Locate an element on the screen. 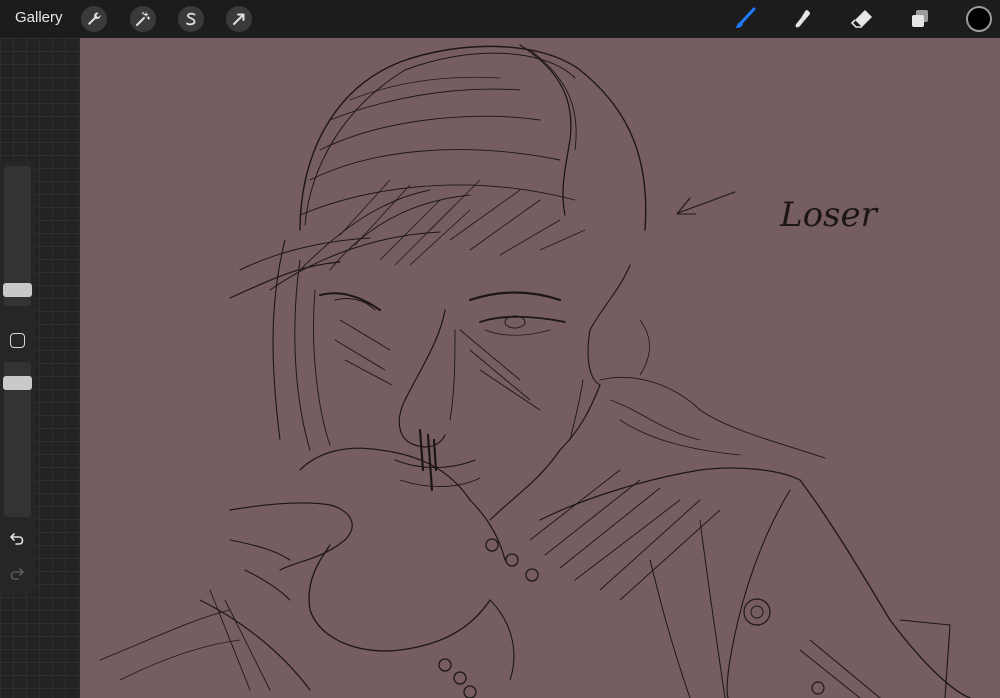  adjustments-button is located at coordinates (143, 19).